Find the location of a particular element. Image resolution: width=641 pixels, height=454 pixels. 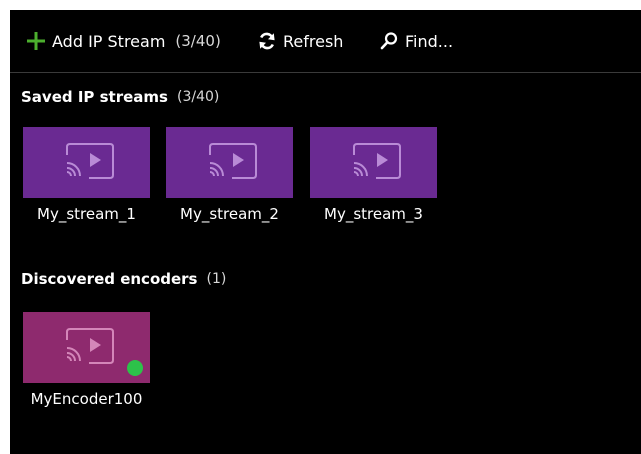

saved-streams-count: (3/40) is located at coordinates (198, 97).